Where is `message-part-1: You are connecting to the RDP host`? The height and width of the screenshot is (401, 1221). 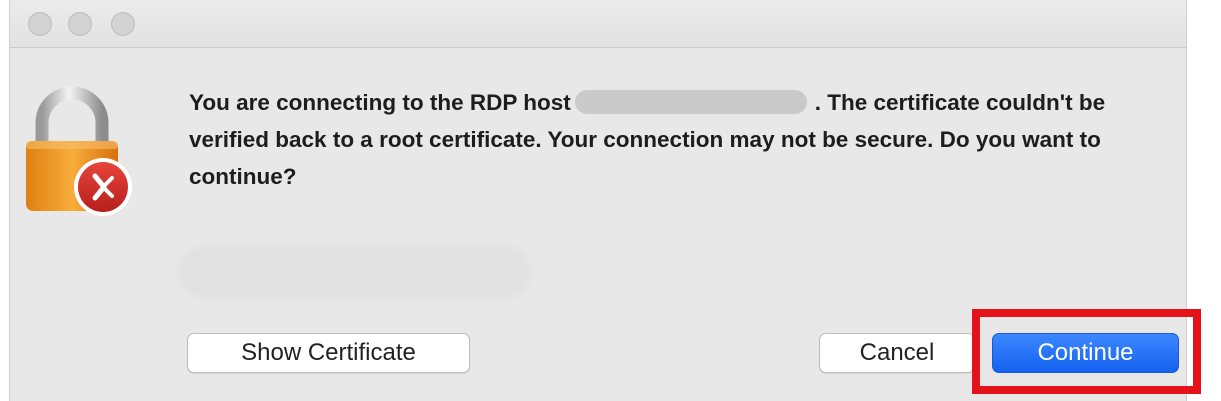 message-part-1: You are connecting to the RDP host is located at coordinates (380, 102).